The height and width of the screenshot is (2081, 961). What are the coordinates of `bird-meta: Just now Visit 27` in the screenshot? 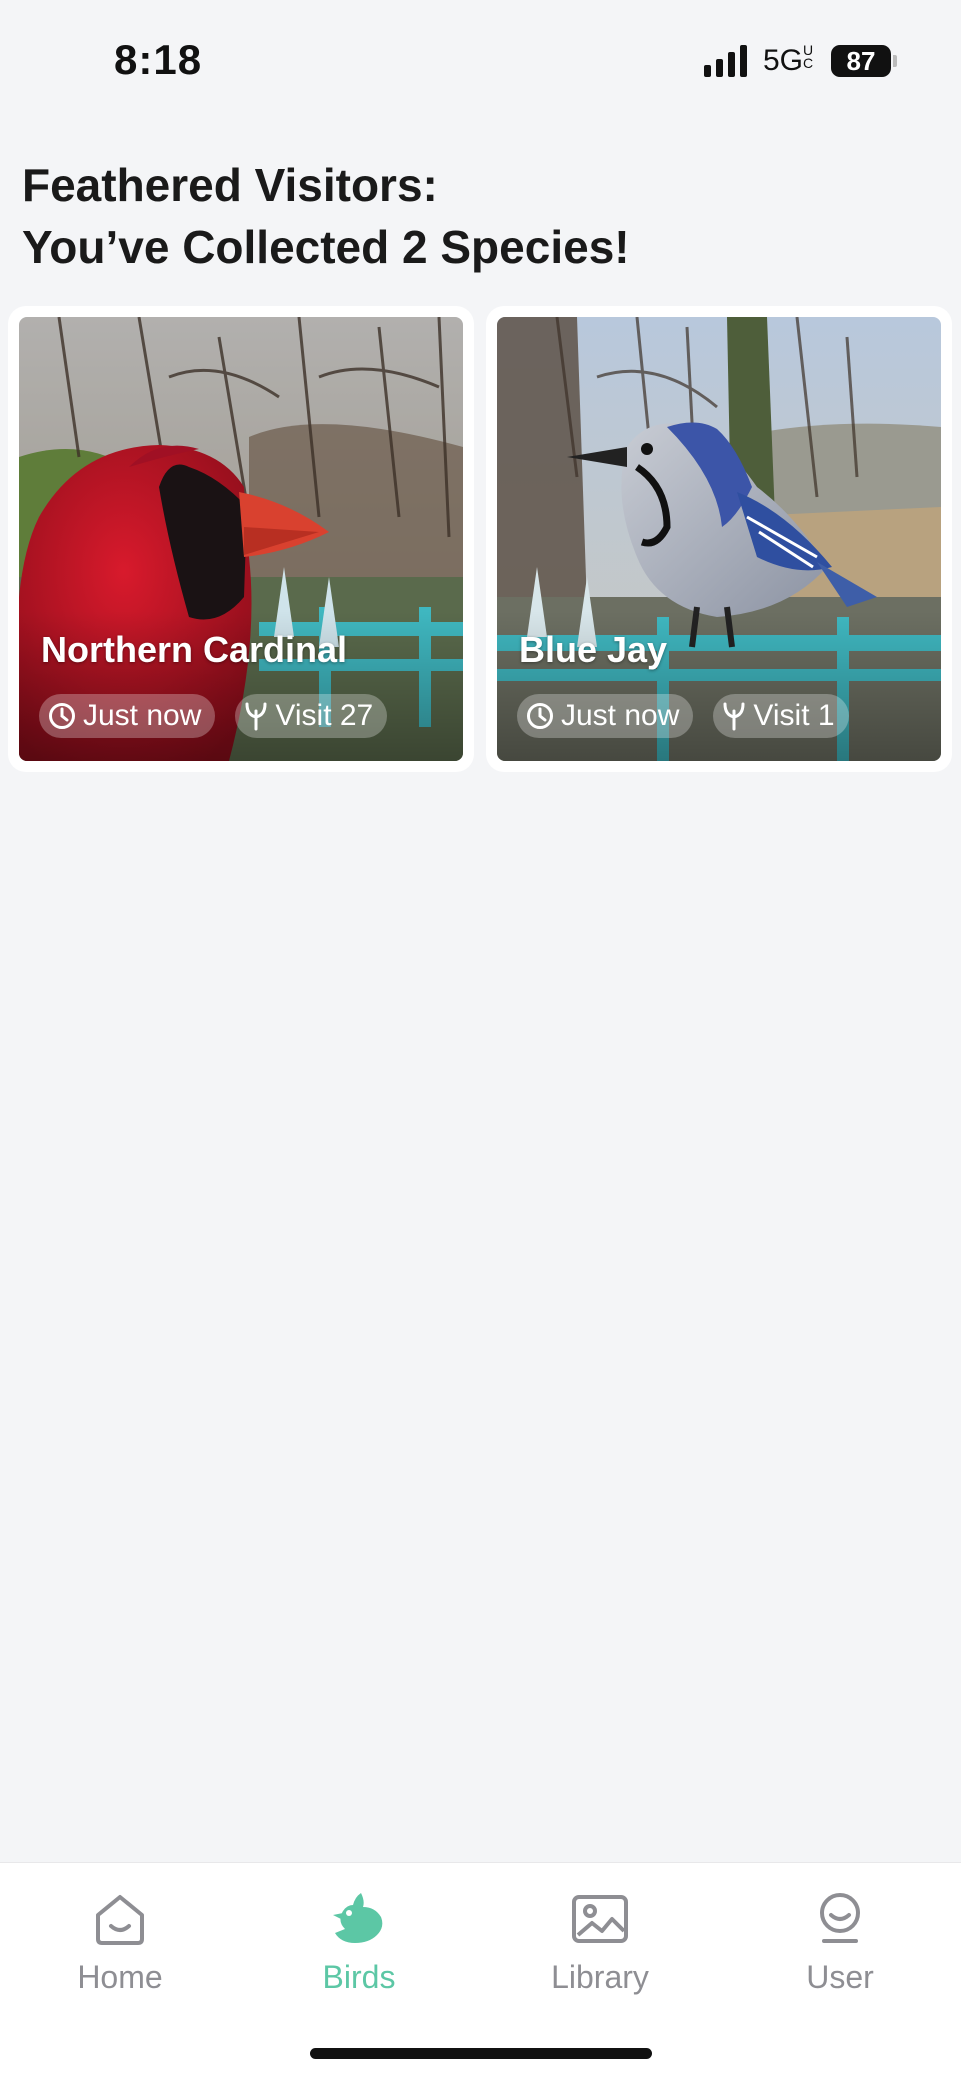 It's located at (213, 716).